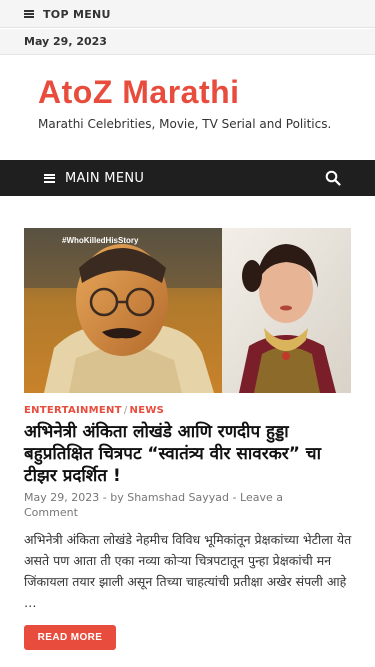  I want to click on read-more-button: READ MORE, so click(70, 637).